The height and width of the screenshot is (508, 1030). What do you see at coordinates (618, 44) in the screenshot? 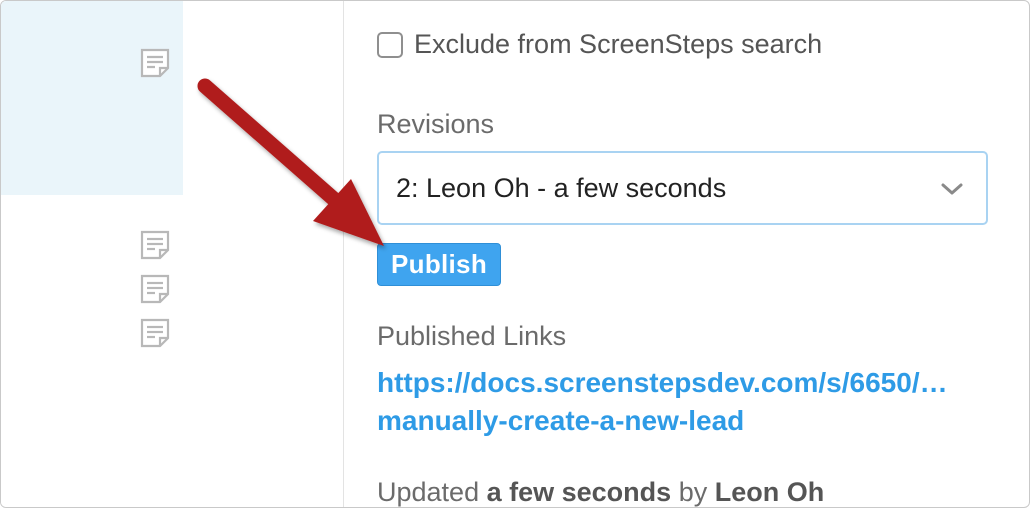
I see `exclude-search-label: Exclude from ScreenSteps search` at bounding box center [618, 44].